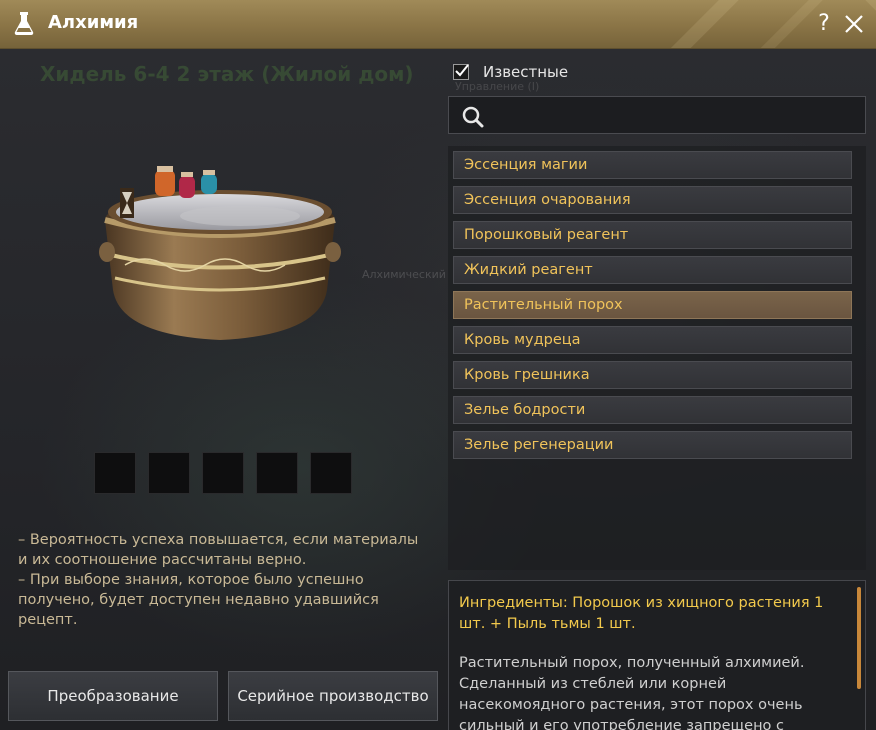 This screenshot has height=730, width=876. What do you see at coordinates (652, 165) in the screenshot?
I see `list-item: Эссенция магии` at bounding box center [652, 165].